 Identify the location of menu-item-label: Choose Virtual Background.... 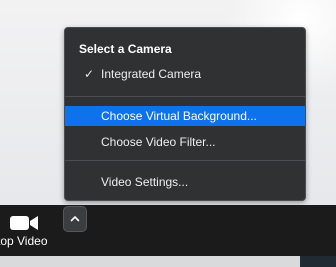
(179, 116).